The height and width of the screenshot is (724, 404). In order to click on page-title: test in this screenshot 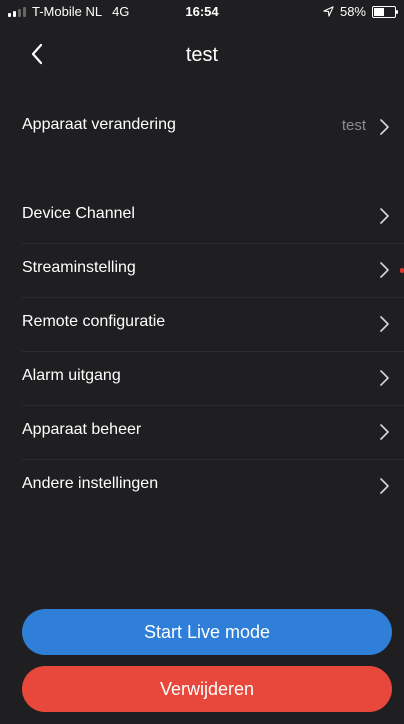, I will do `click(202, 55)`.